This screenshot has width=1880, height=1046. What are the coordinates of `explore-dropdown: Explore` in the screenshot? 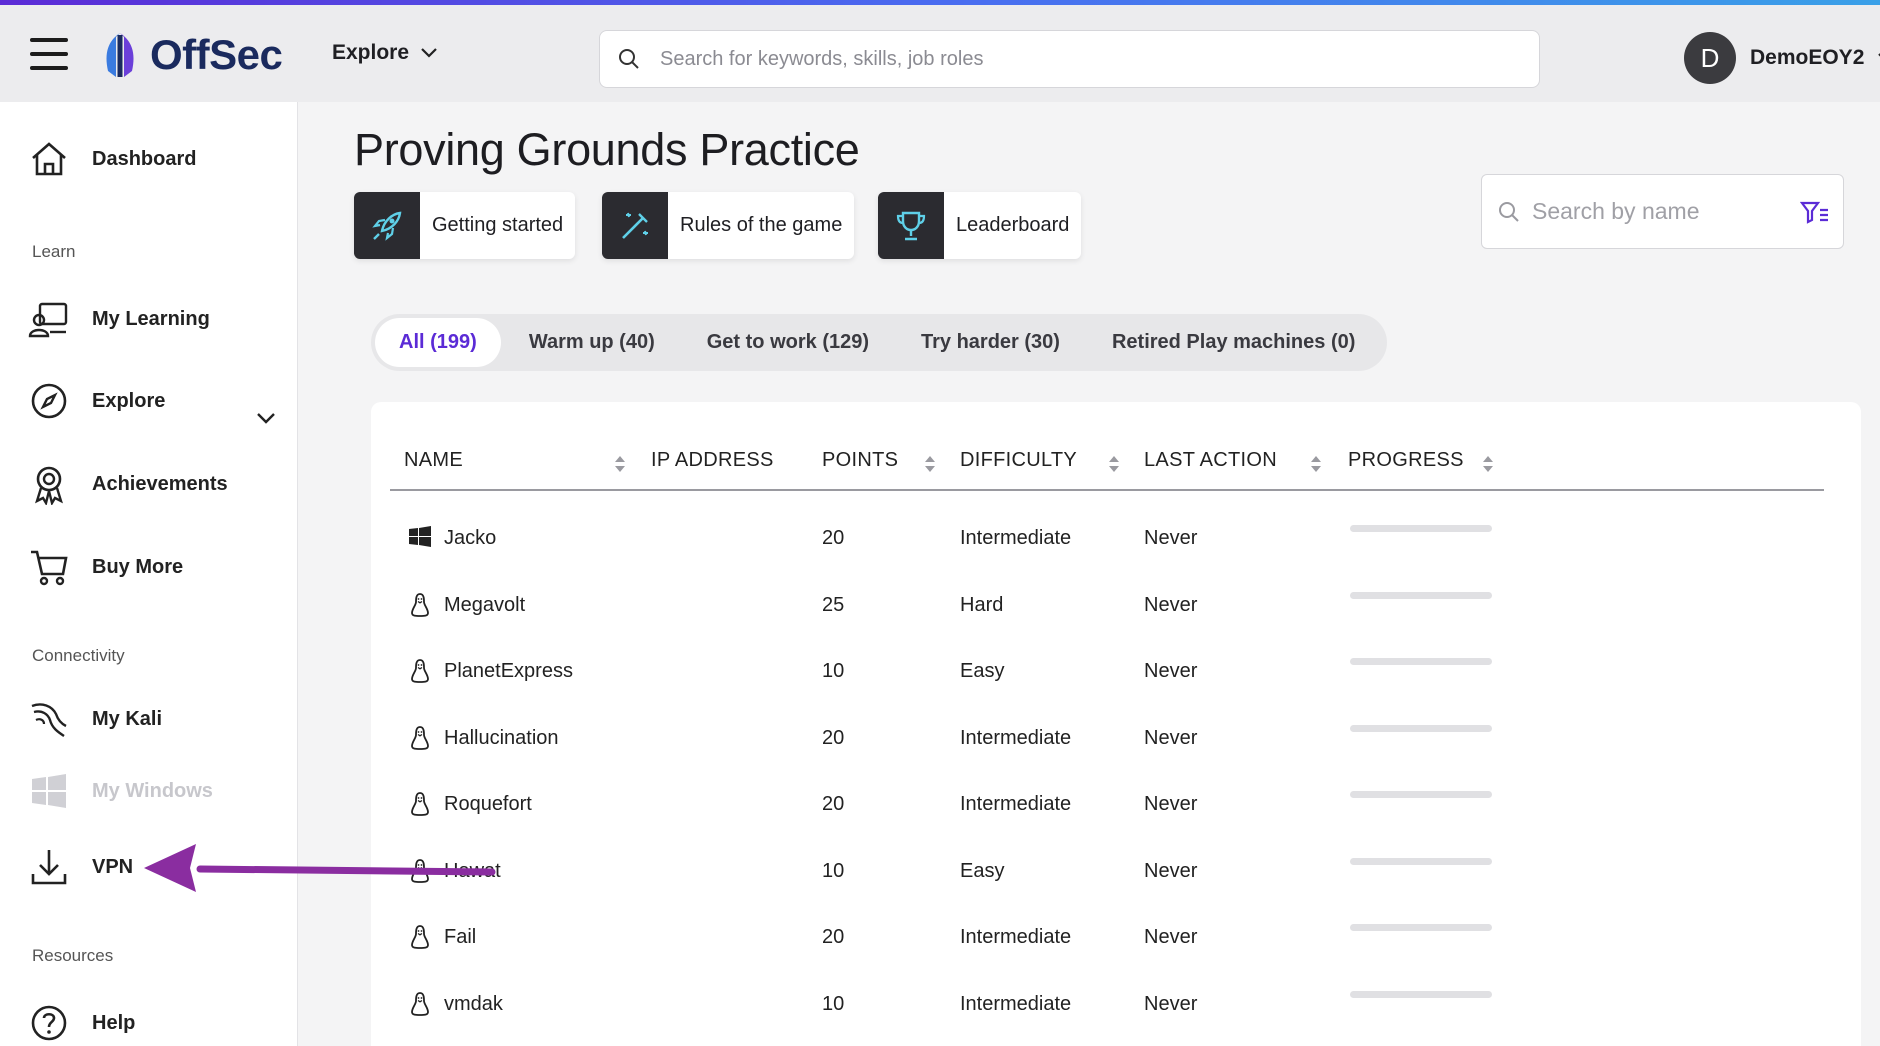 It's located at (384, 53).